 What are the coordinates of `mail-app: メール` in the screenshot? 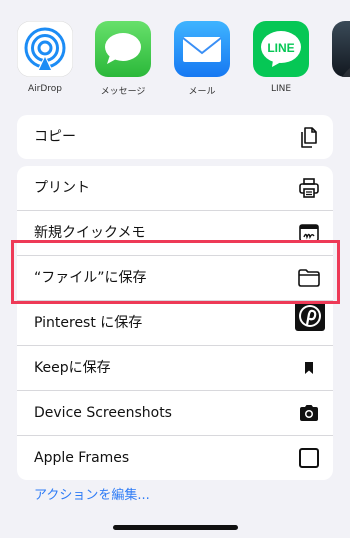 It's located at (202, 59).